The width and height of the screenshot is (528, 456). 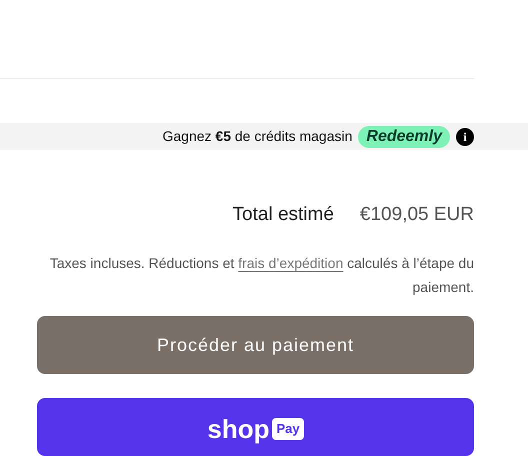 What do you see at coordinates (261, 276) in the screenshot?
I see `tax-note: Taxes incluses. Réductions et frais d’expédition calculés à l’étape du paiement.` at bounding box center [261, 276].